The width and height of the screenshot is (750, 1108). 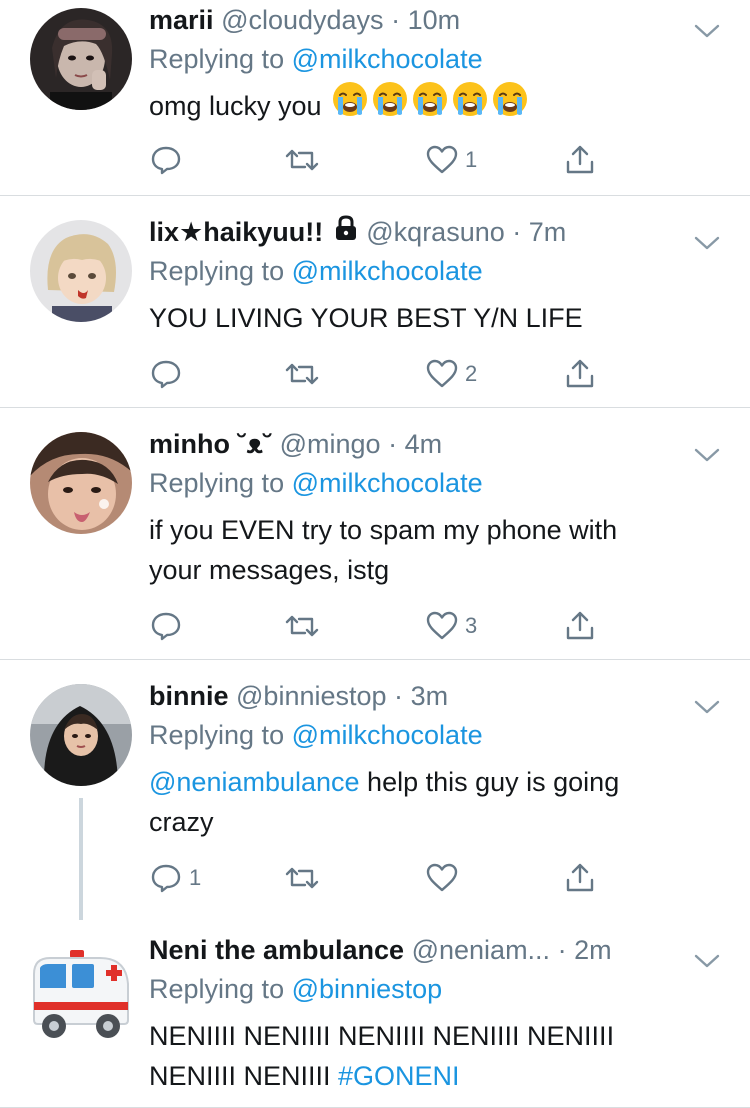 I want to click on timestamp: 2m, so click(x=593, y=950).